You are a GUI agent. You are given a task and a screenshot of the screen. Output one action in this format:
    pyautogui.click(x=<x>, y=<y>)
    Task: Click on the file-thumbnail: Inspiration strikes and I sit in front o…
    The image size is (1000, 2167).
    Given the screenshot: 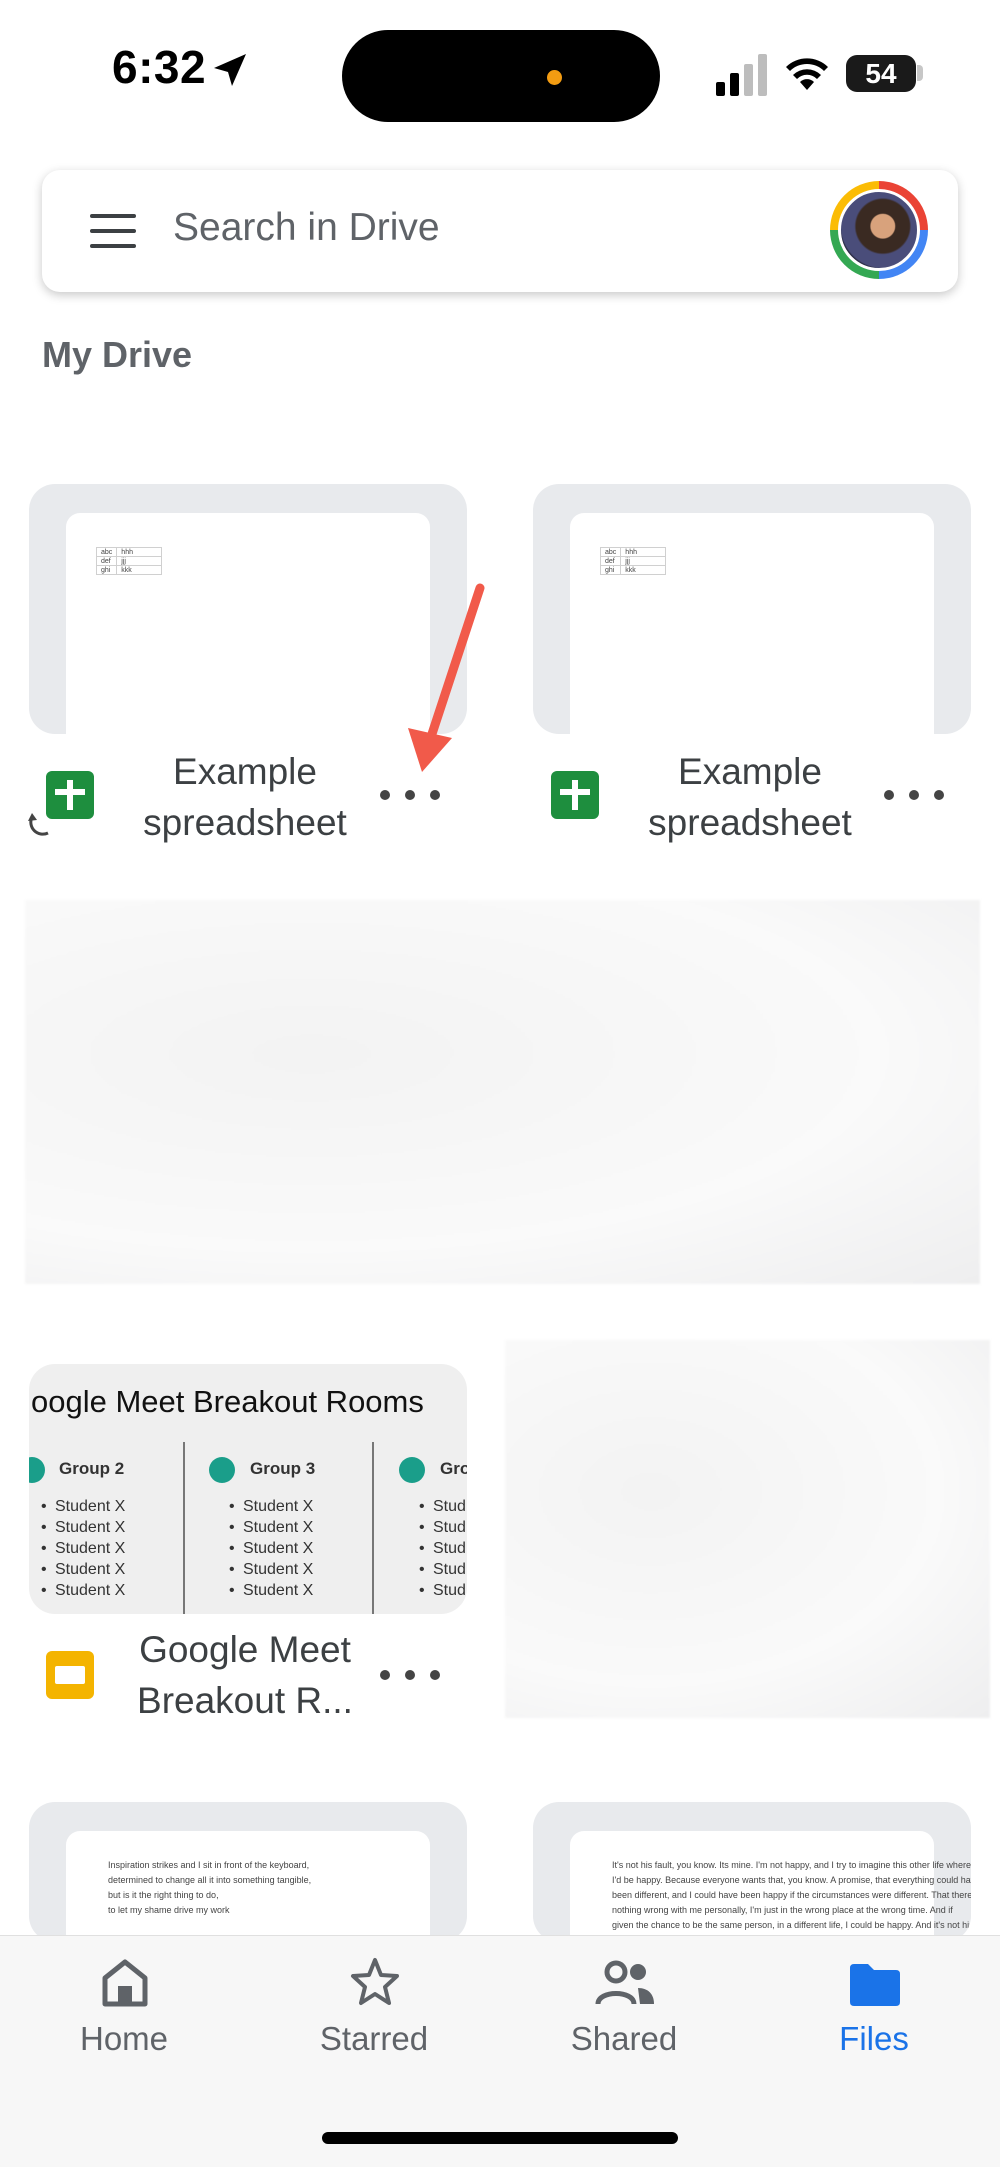 What is the action you would take?
    pyautogui.click(x=248, y=1872)
    